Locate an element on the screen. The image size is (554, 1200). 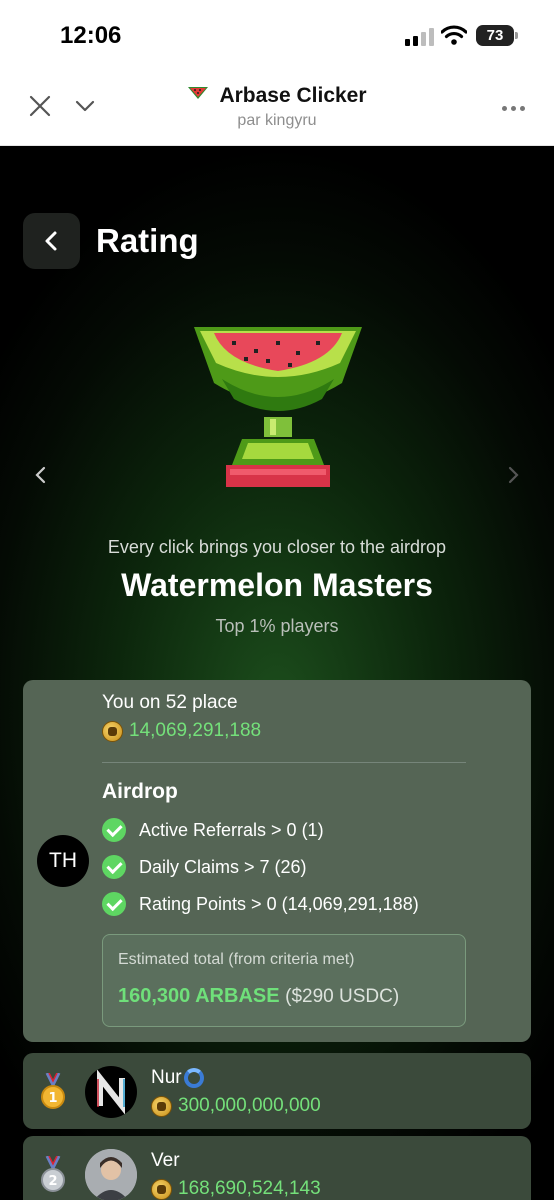
user-coins: 14,069,291,188 is located at coordinates (181, 731).